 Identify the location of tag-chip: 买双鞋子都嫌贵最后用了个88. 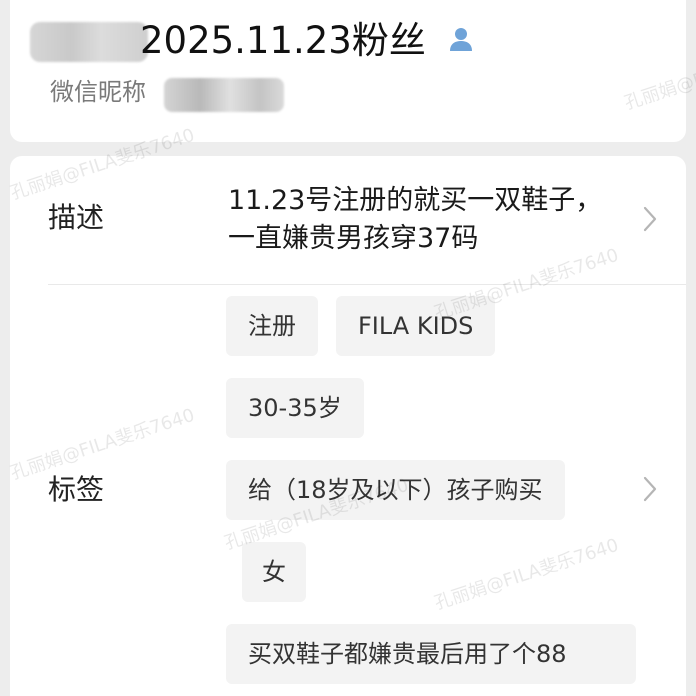
(431, 654).